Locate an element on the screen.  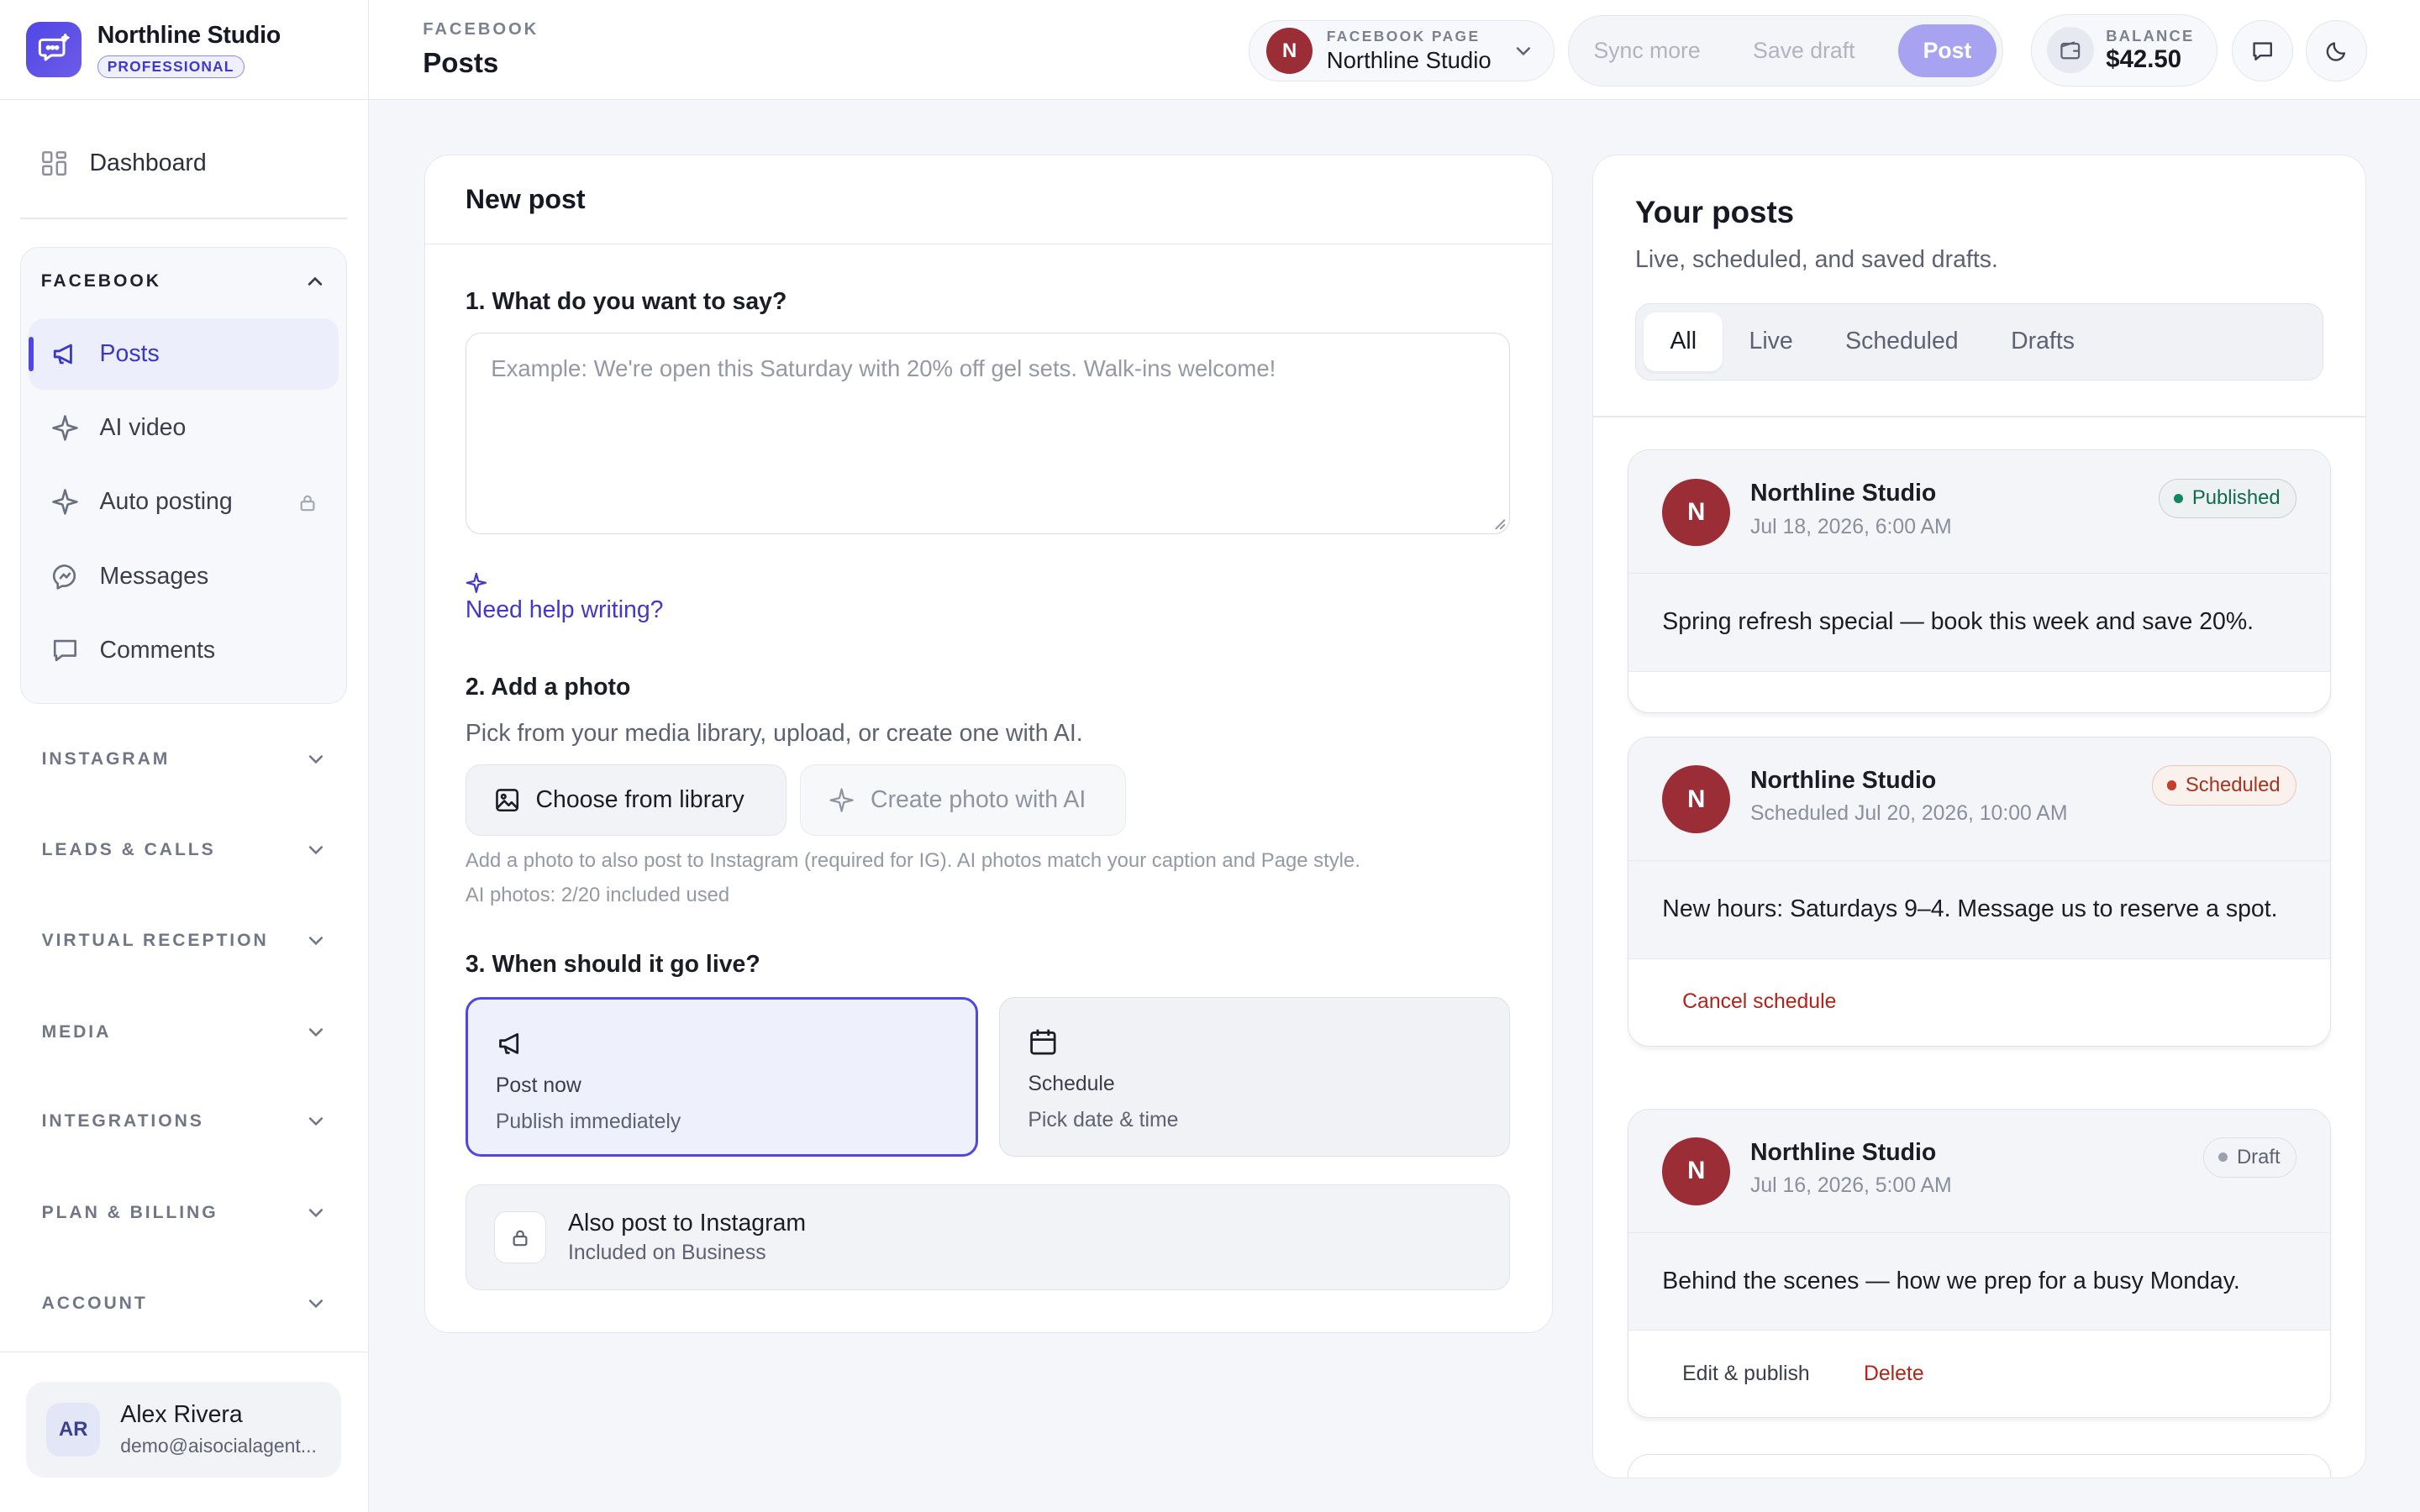
status-label: Published is located at coordinates (2236, 498).